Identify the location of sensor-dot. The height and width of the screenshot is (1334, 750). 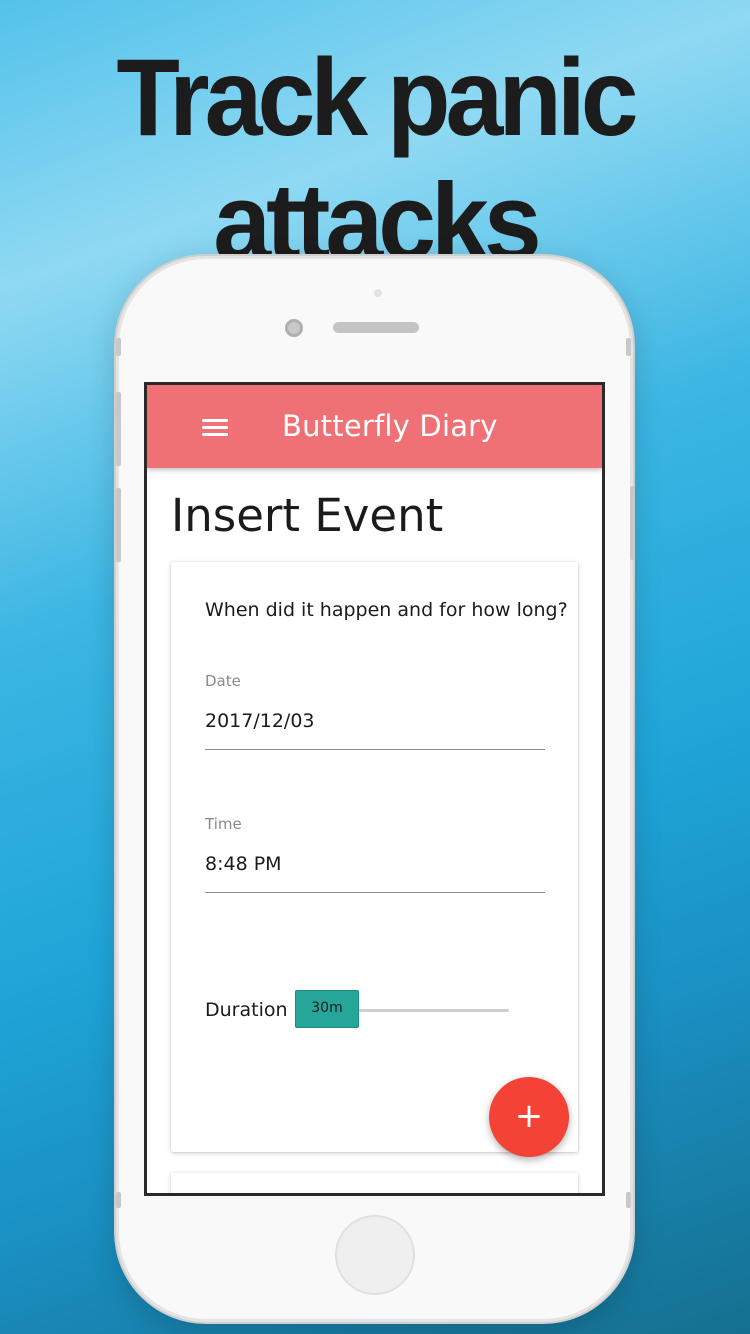
(378, 293).